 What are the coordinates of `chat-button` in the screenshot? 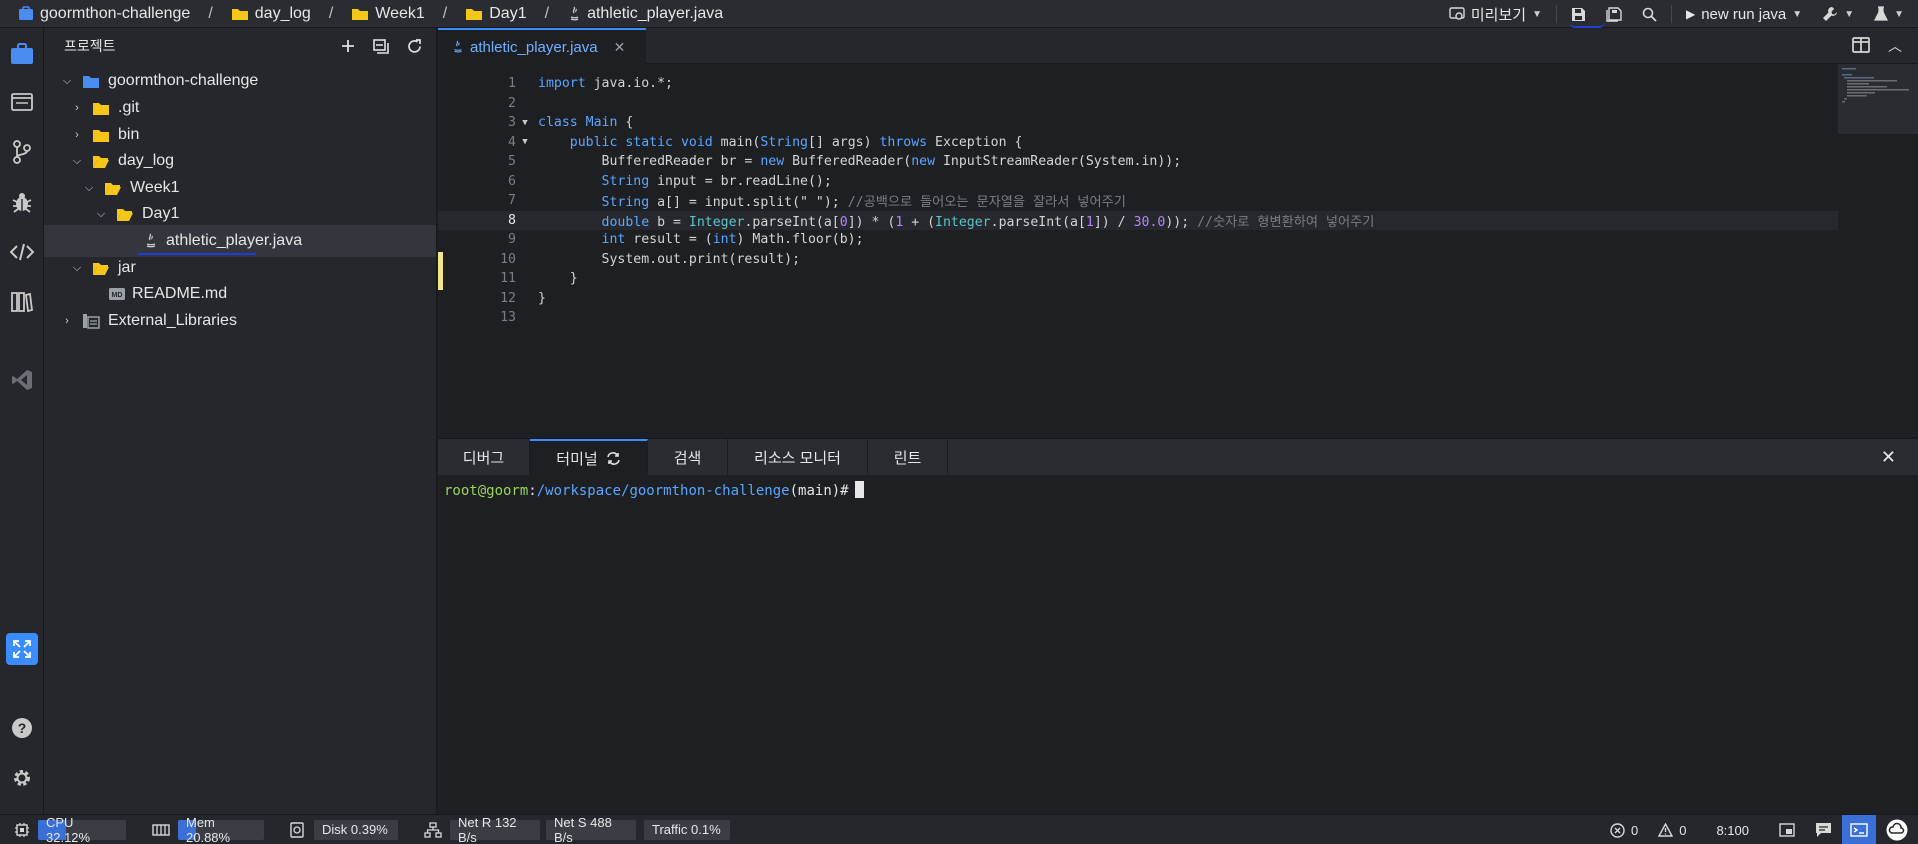 It's located at (1823, 829).